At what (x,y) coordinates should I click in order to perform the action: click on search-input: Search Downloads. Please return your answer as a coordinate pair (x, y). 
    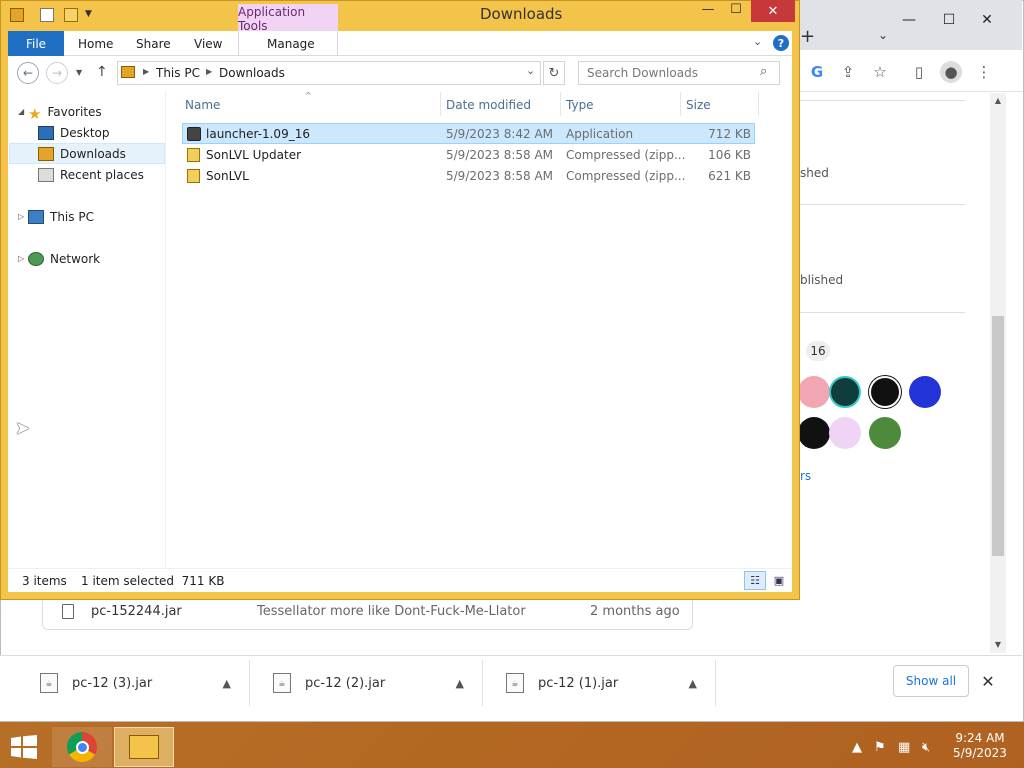
    Looking at the image, I should click on (642, 73).